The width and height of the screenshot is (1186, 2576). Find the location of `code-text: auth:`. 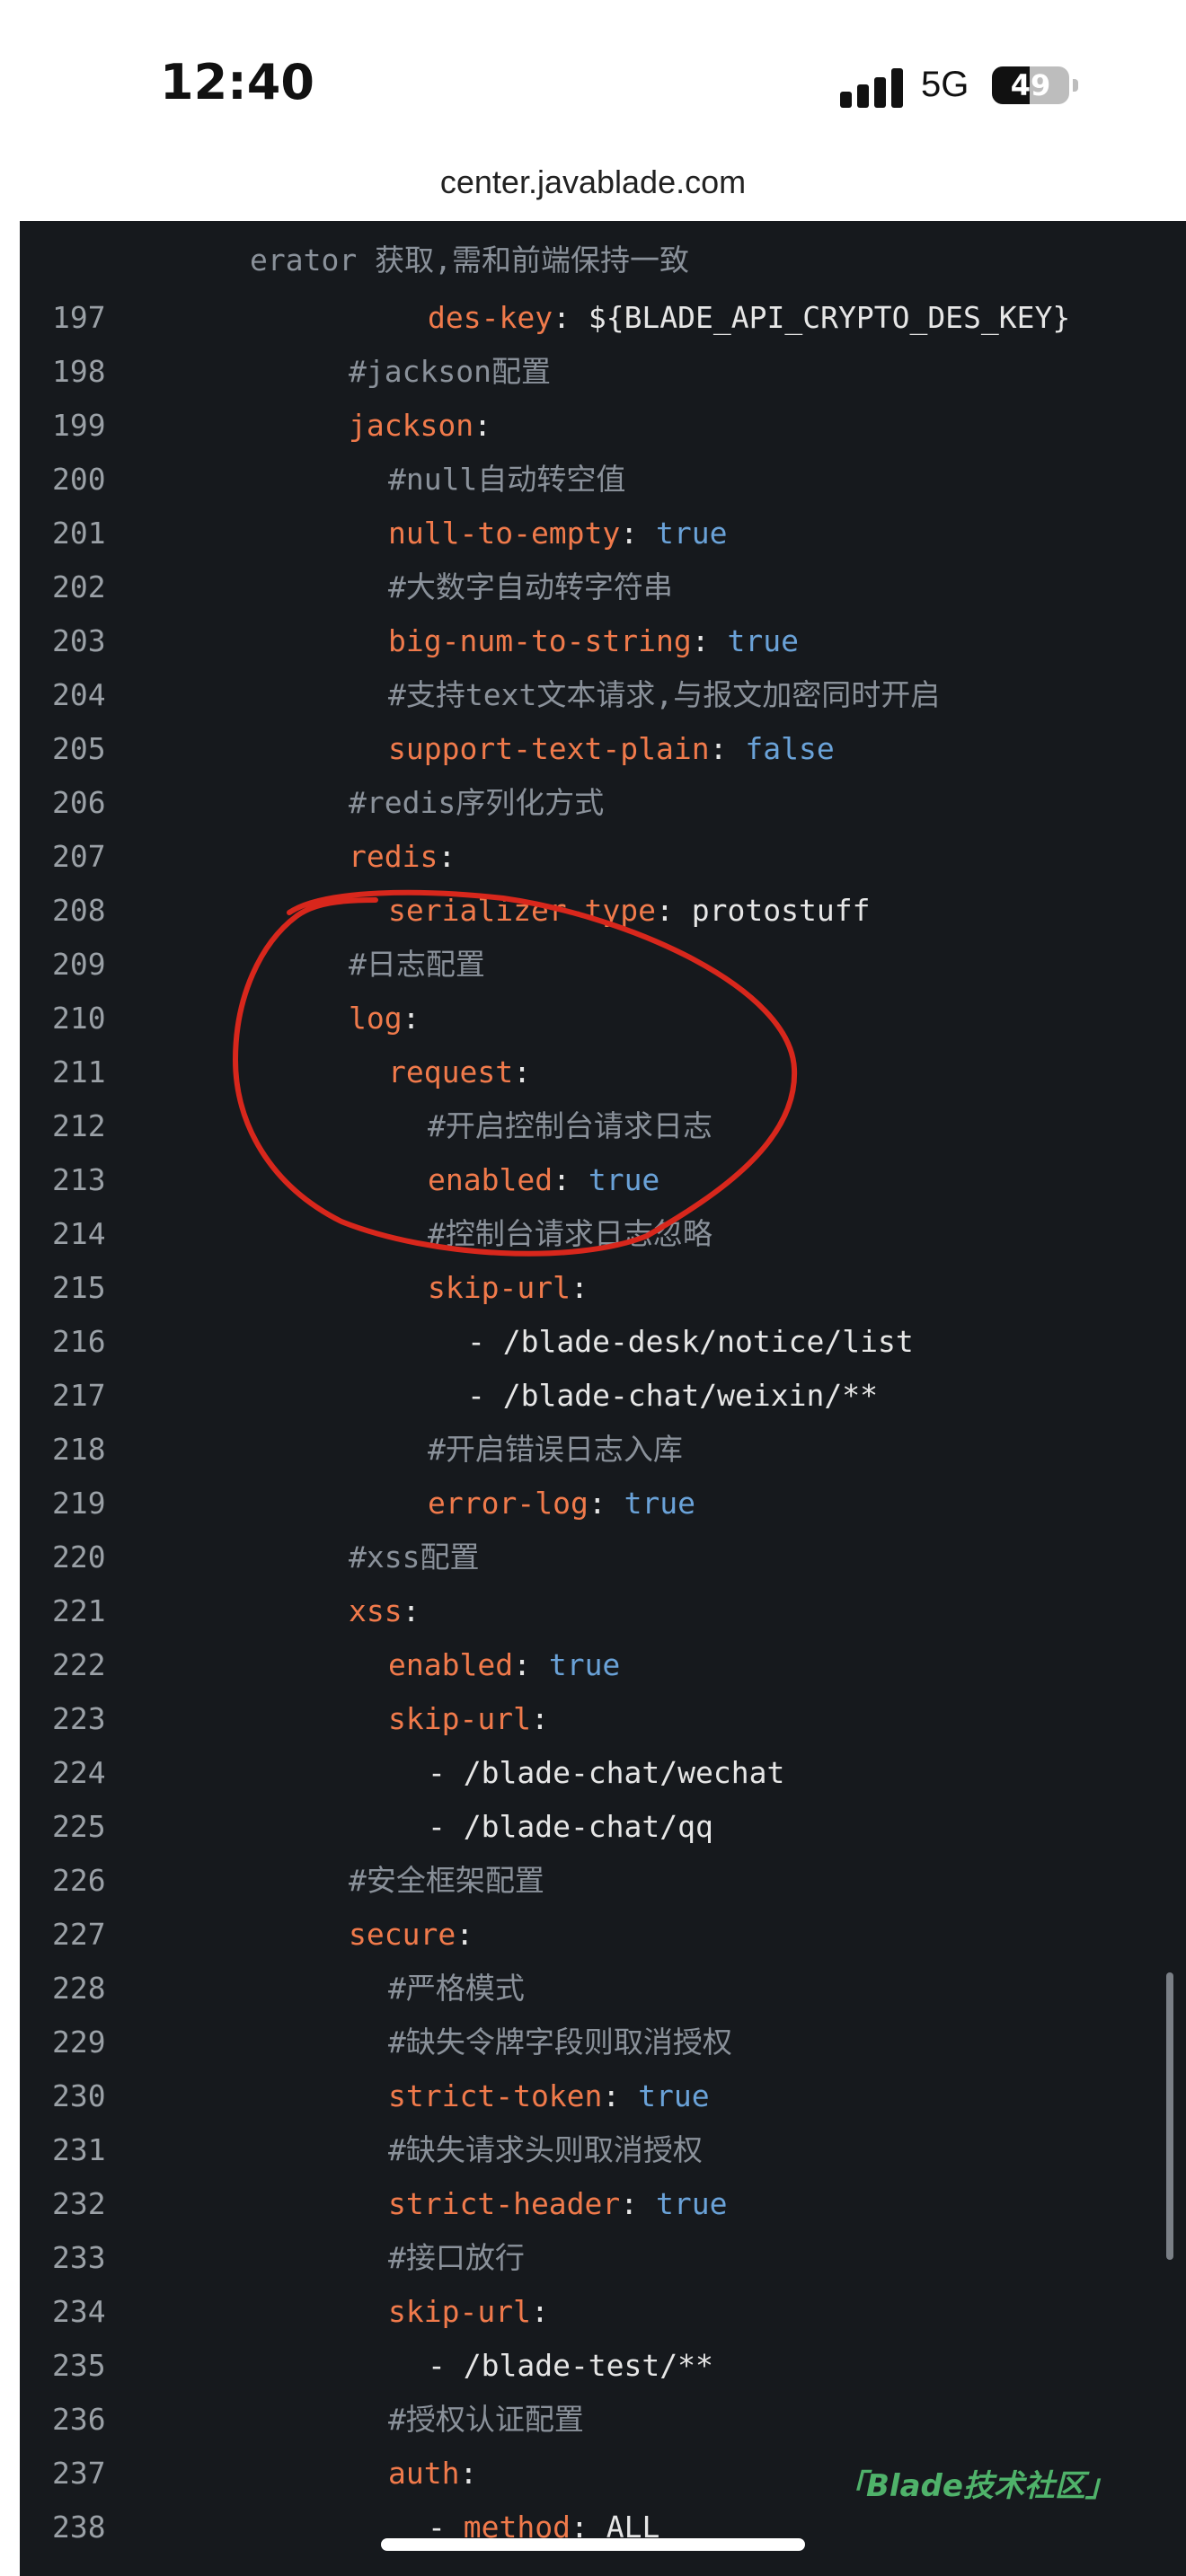

code-text: auth: is located at coordinates (432, 2474).